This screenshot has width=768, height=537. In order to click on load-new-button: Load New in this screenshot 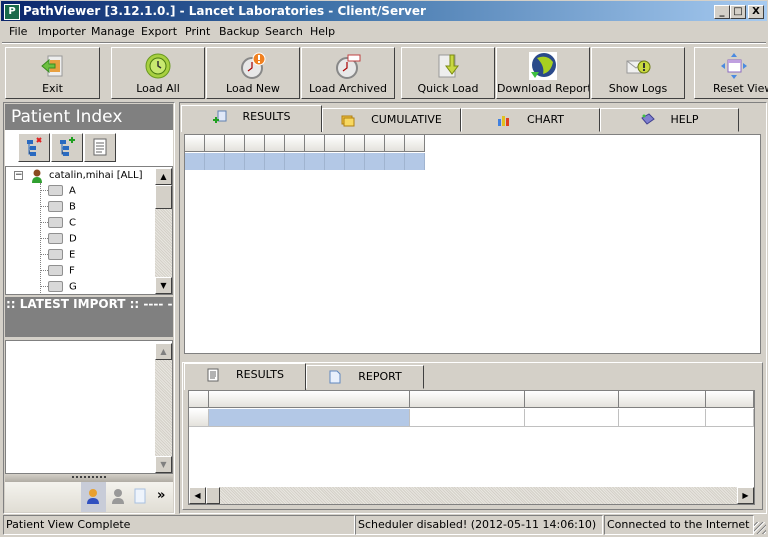, I will do `click(253, 73)`.